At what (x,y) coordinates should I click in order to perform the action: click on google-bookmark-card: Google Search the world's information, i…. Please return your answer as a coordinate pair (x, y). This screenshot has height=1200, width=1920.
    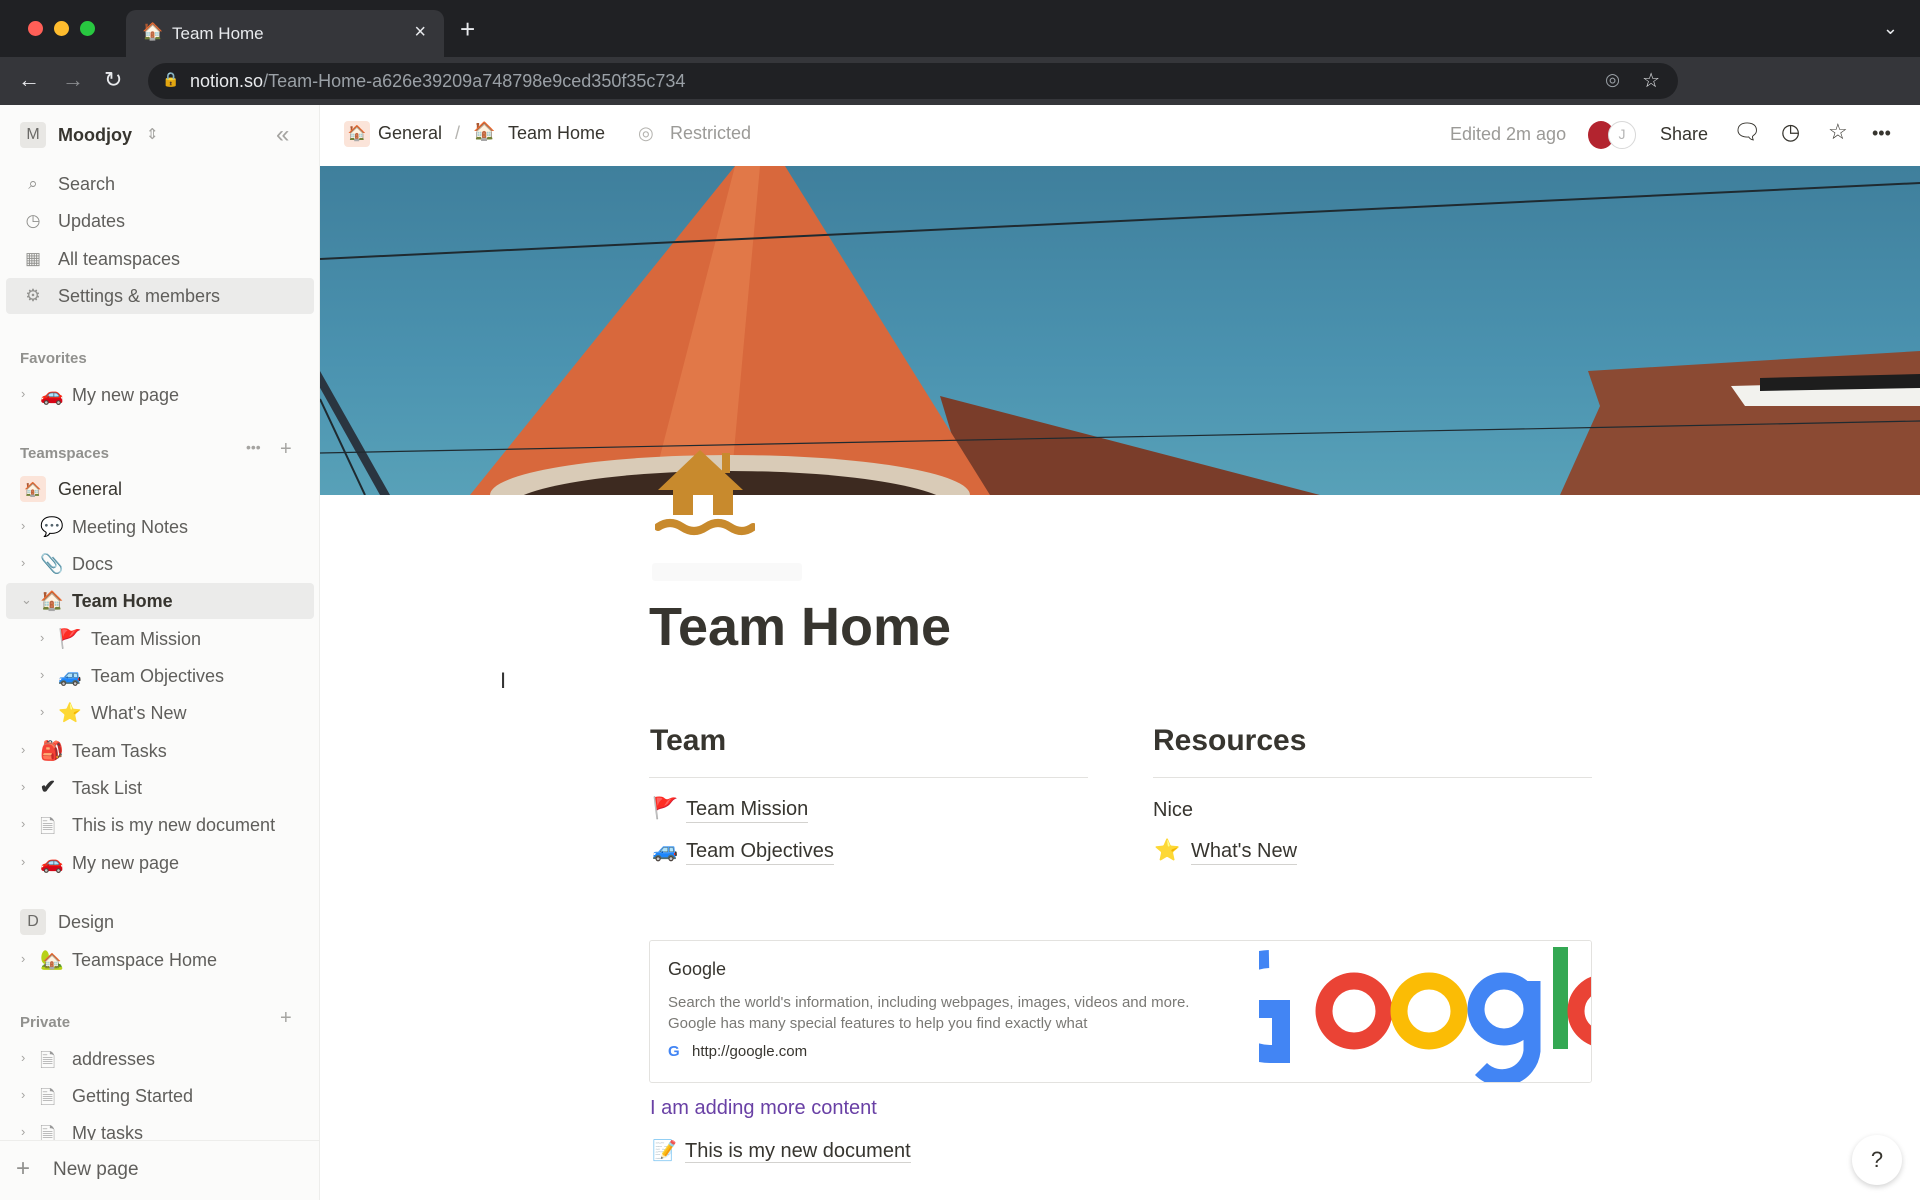
    Looking at the image, I should click on (1120, 1011).